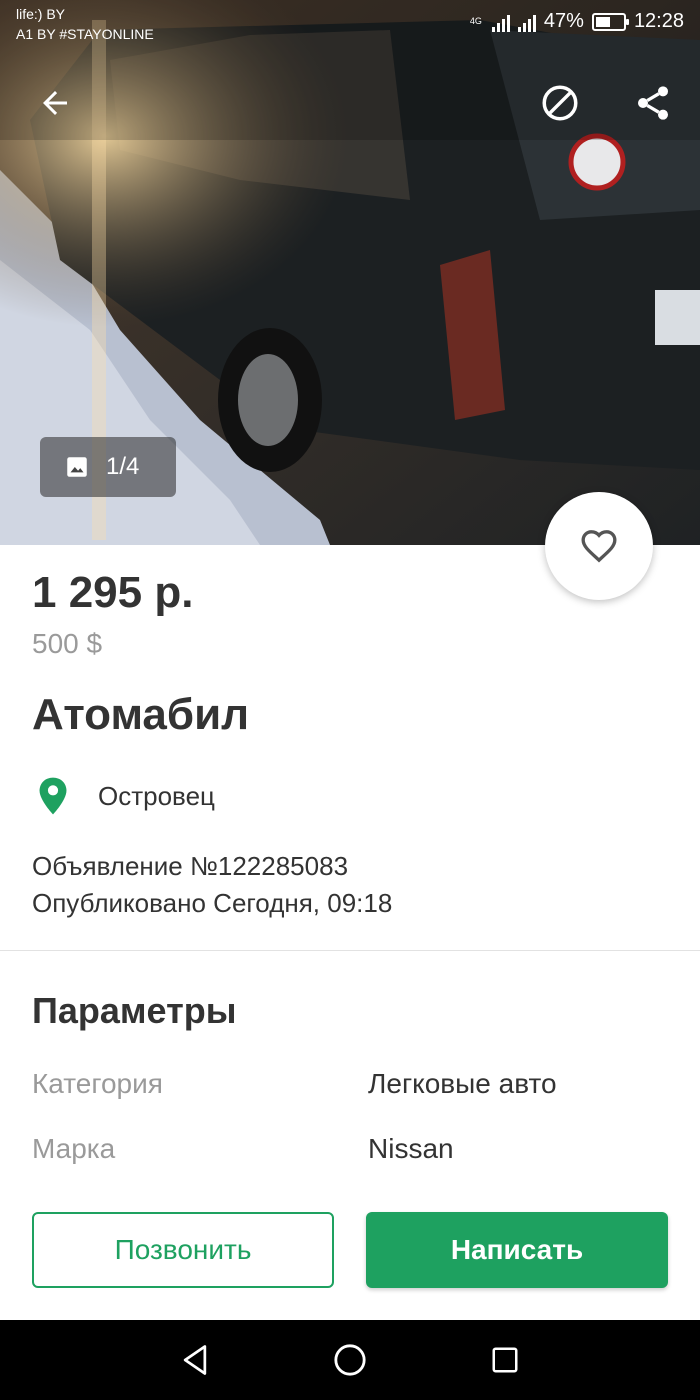 This screenshot has height=1400, width=700. What do you see at coordinates (156, 795) in the screenshot?
I see `location-label: Островец` at bounding box center [156, 795].